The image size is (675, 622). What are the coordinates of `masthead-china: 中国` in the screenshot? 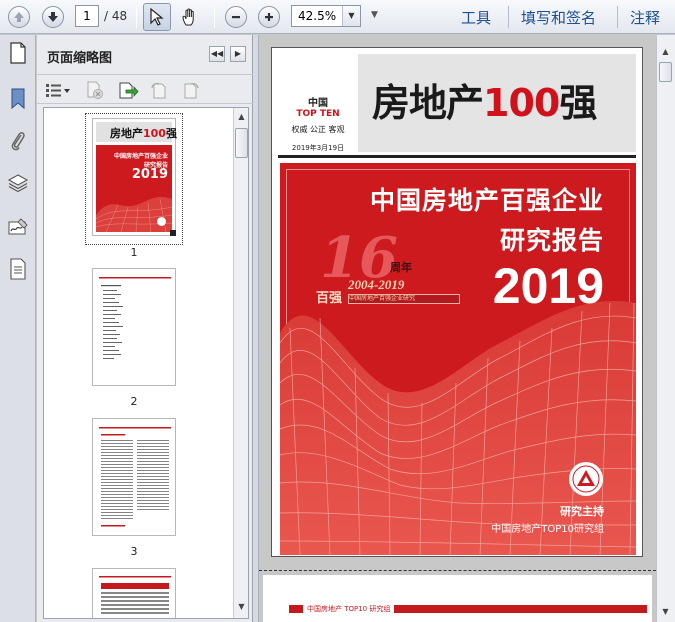 It's located at (318, 103).